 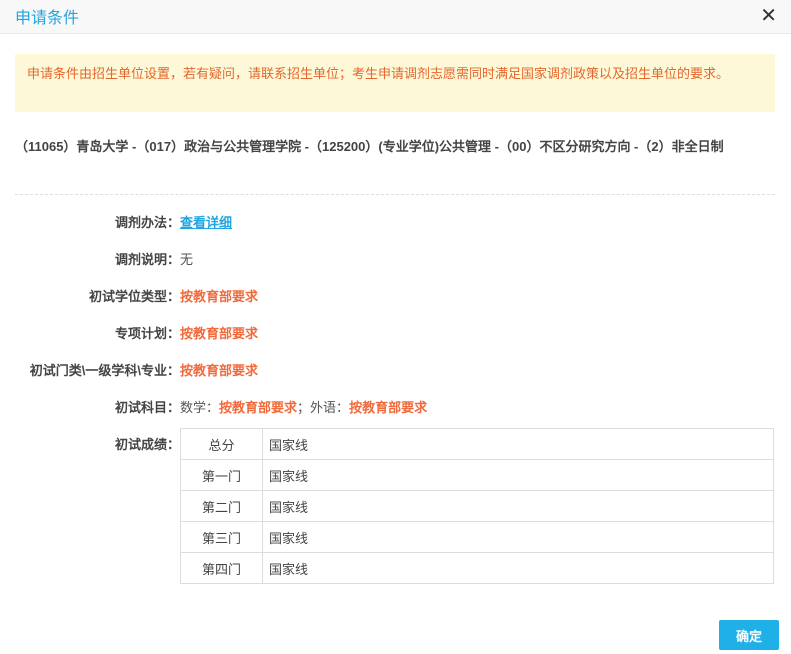 I want to click on dialog-title: 申请条件, so click(x=47, y=18).